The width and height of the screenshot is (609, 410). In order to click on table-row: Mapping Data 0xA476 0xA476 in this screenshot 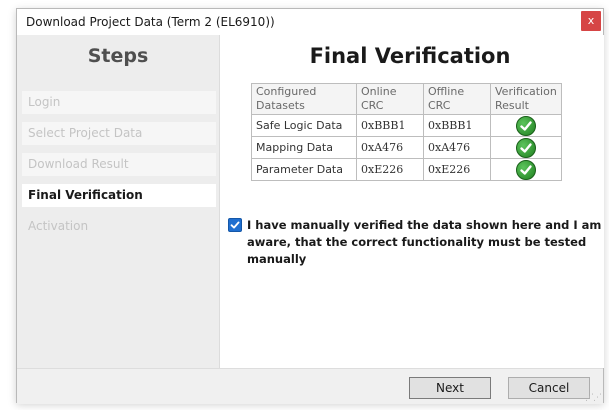, I will do `click(406, 147)`.